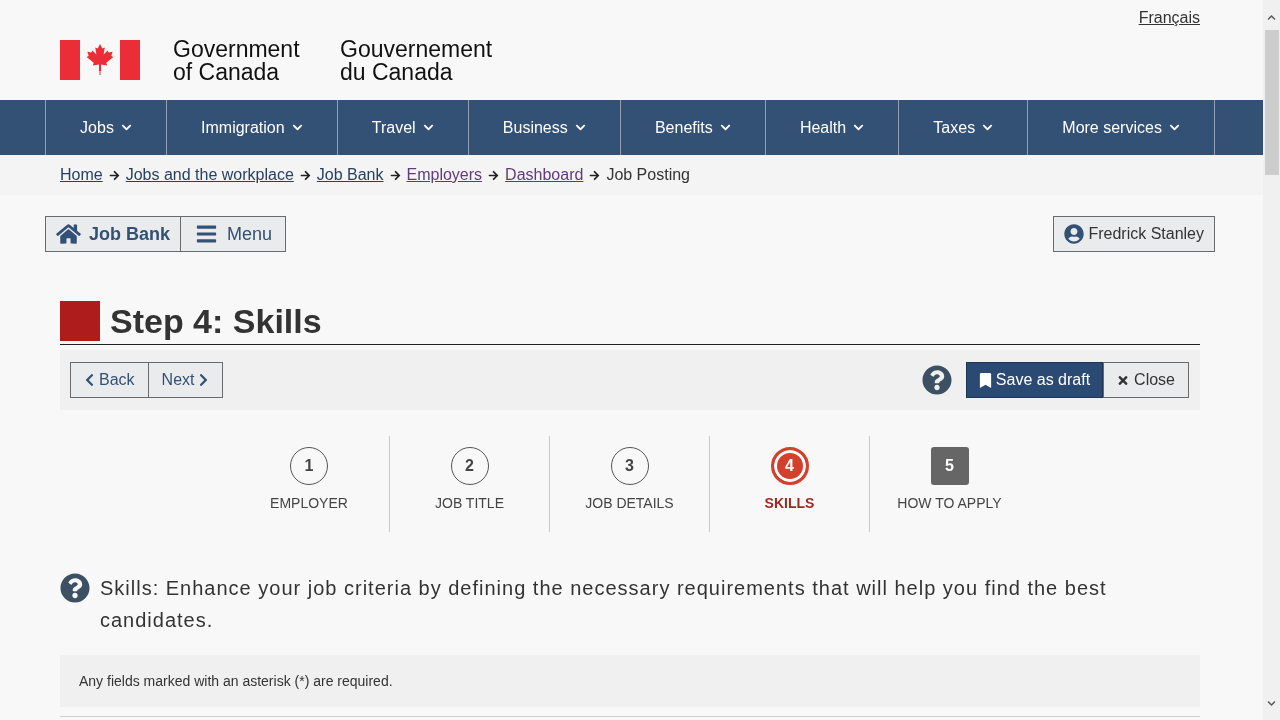  What do you see at coordinates (109, 380) in the screenshot?
I see `back-button: Back` at bounding box center [109, 380].